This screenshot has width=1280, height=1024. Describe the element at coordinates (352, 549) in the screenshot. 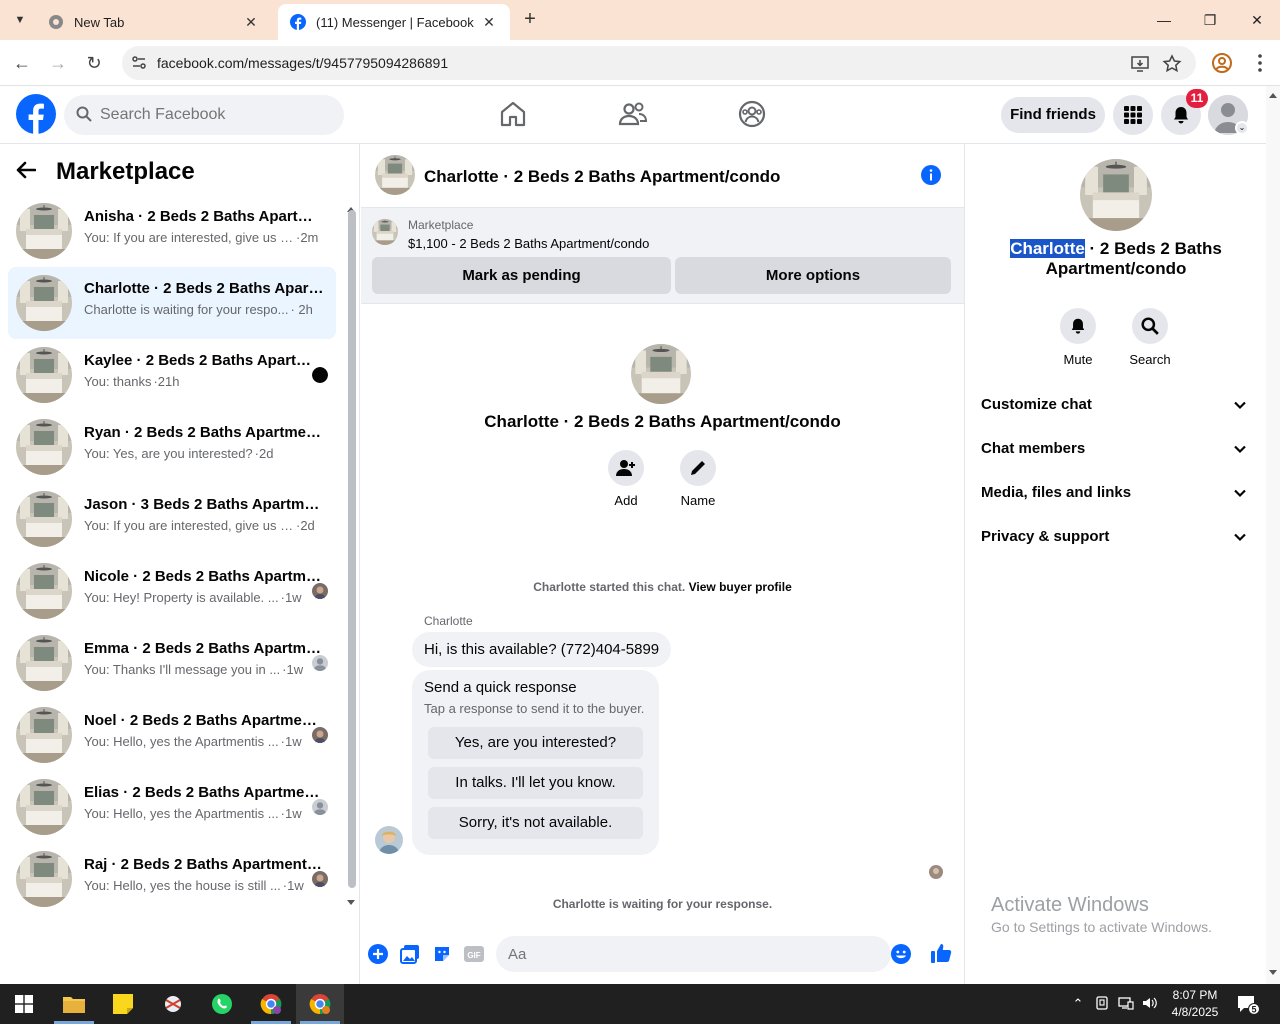

I see `scrollbar-thumb` at that location.